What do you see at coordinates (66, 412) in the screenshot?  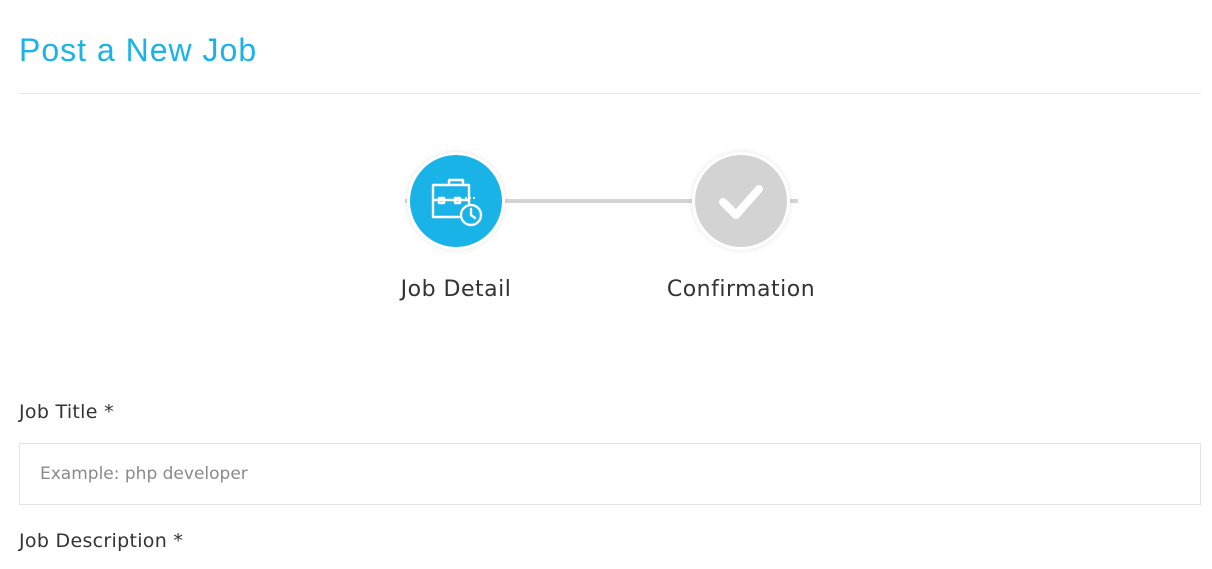 I see `job-title-label: Job Title *` at bounding box center [66, 412].